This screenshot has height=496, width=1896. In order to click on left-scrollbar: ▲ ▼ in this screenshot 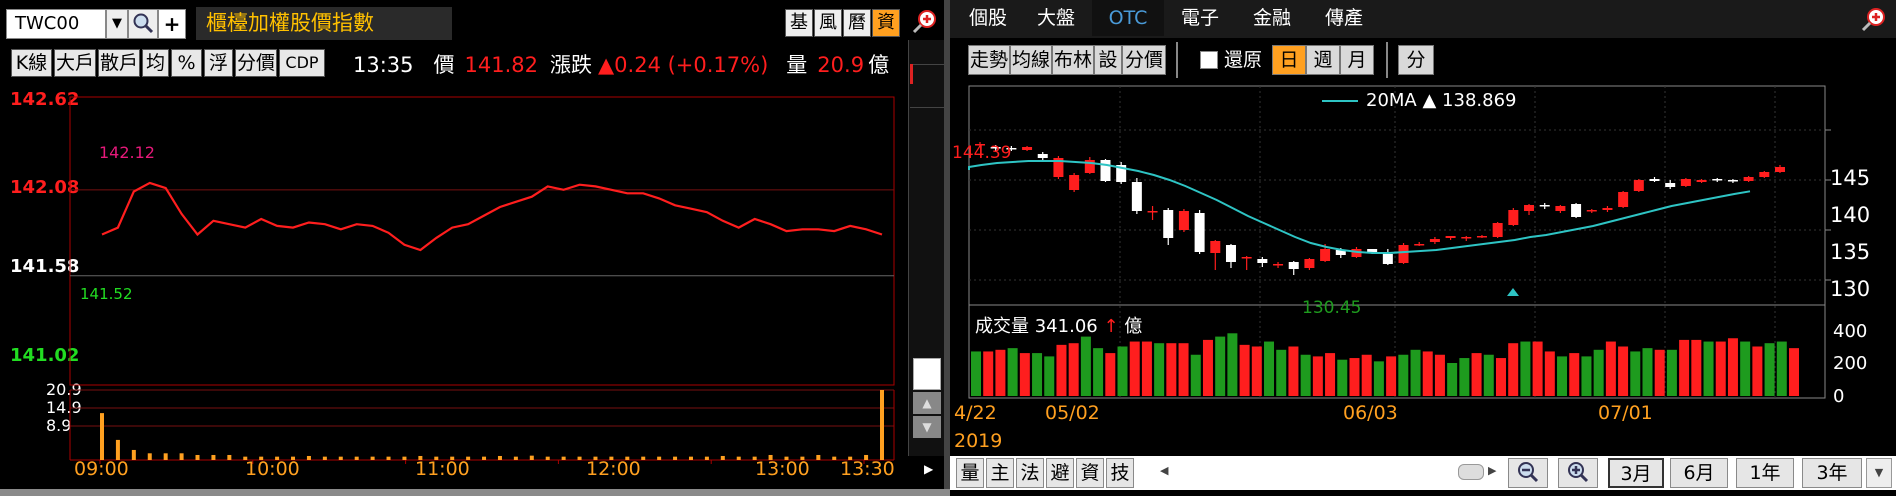, I will do `click(926, 248)`.